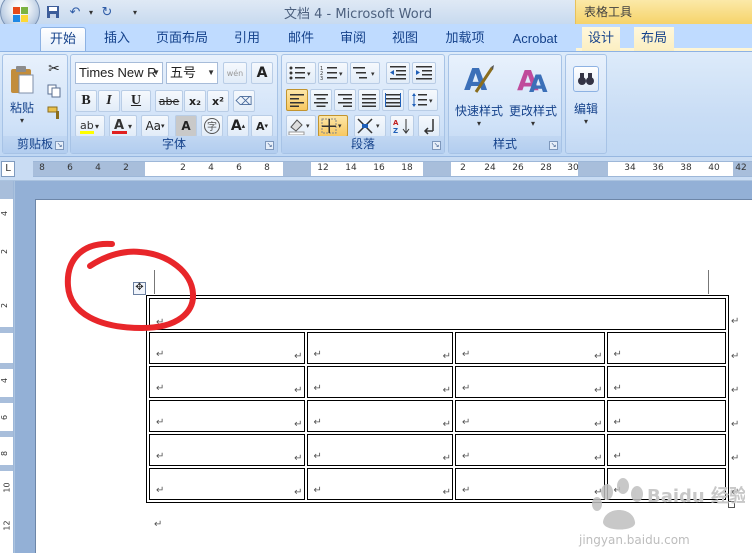  Describe the element at coordinates (182, 39) in the screenshot. I see `tab-page-layout: 页面布局` at that location.